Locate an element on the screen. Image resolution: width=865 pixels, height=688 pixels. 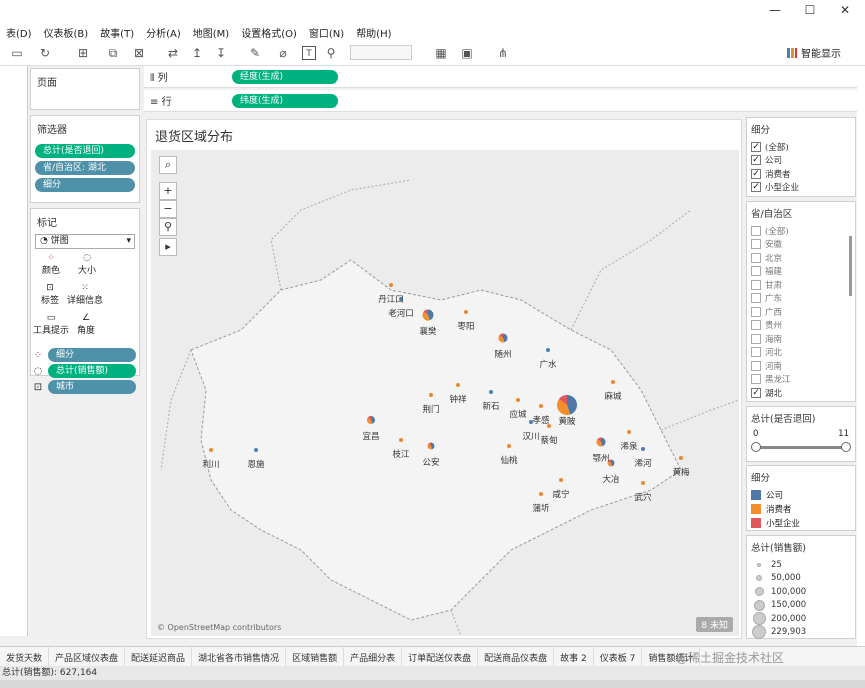
fit-dropdown is located at coordinates (381, 52).